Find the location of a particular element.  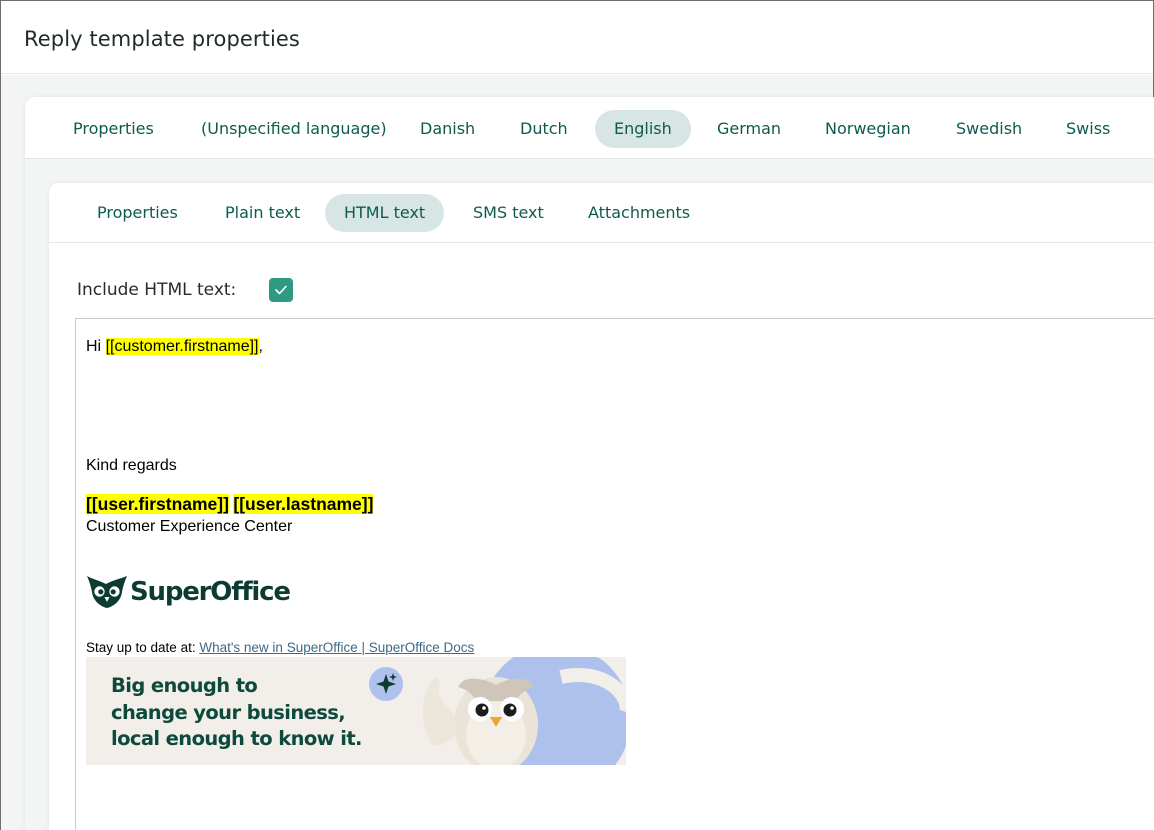

banner-line-2: change your business, is located at coordinates (228, 712).